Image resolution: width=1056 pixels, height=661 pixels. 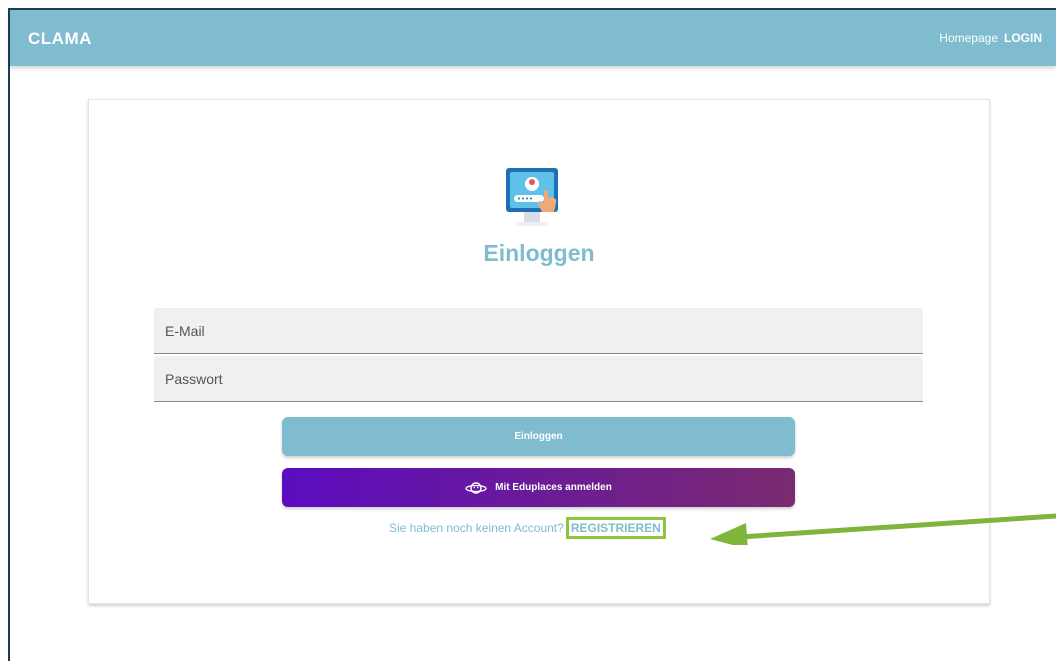 I want to click on page-title: Einloggen, so click(x=539, y=253).